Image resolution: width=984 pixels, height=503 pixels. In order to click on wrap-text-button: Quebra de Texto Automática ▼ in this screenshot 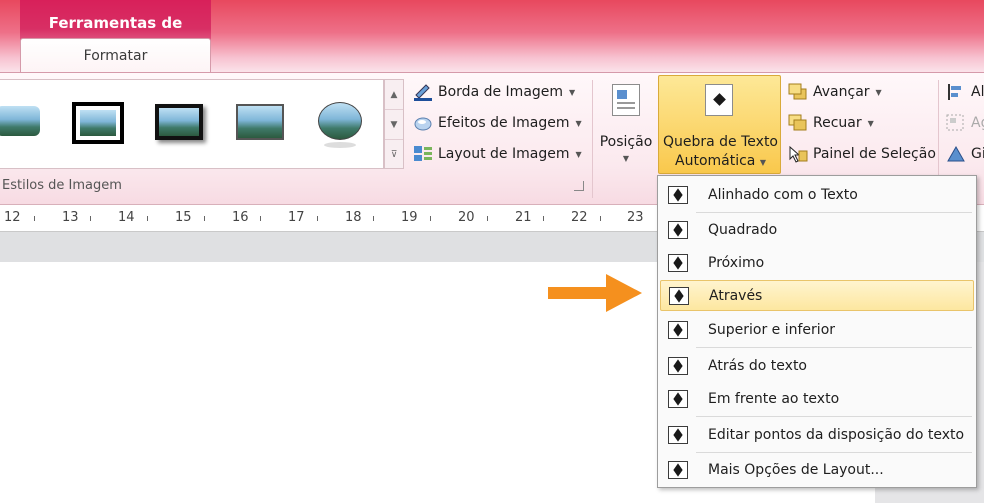, I will do `click(719, 124)`.